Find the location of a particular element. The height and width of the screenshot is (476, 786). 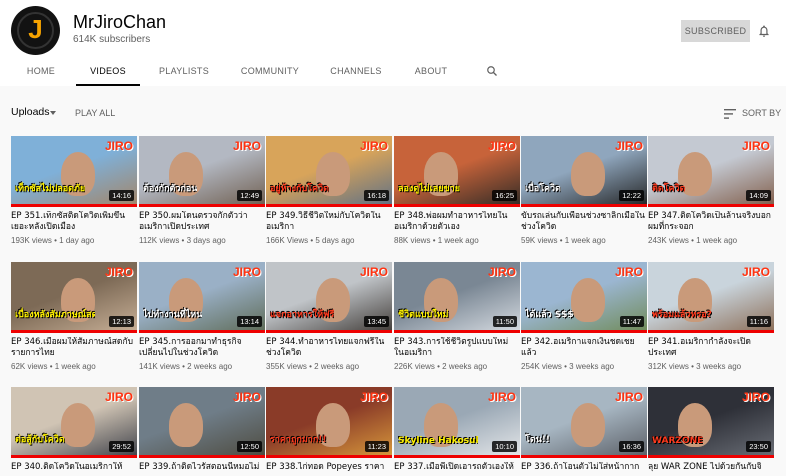

video-title: EP 339.ถ้าติดไวรัสตอนนี้หมอไม่ is located at coordinates (201, 467).